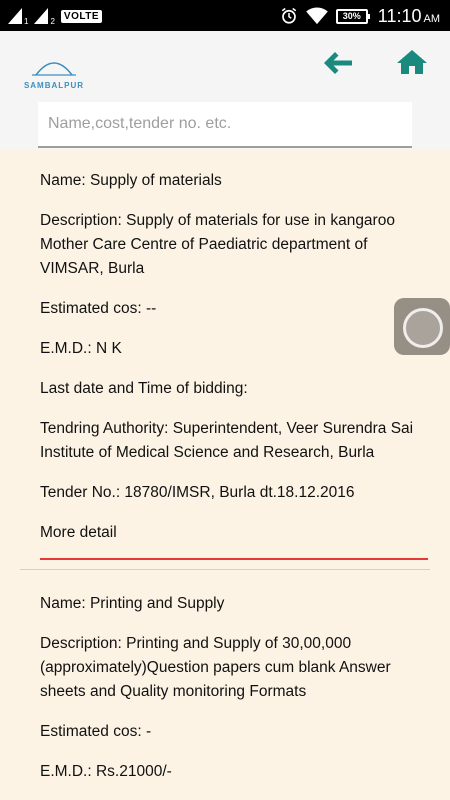 This screenshot has height=800, width=450. Describe the element at coordinates (96, 731) in the screenshot. I see `tender-estimated-cost: Estimated cos: -` at that location.